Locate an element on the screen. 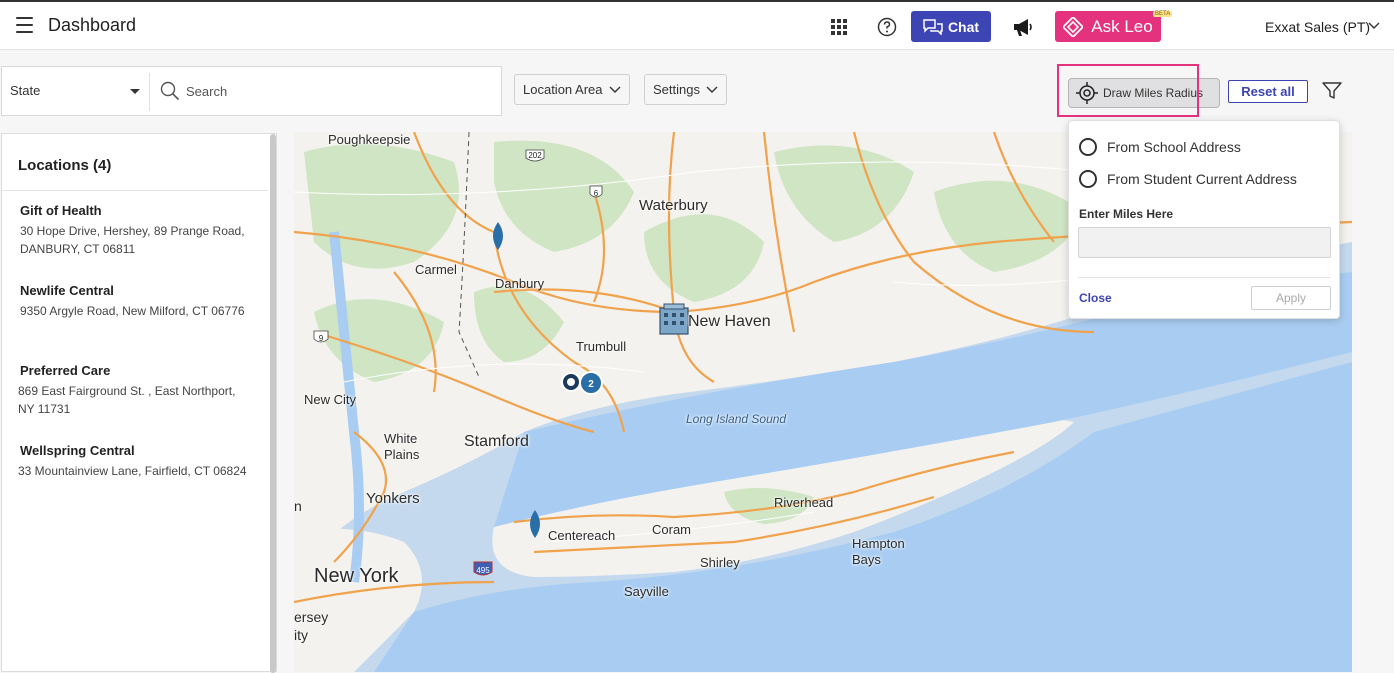 Image resolution: width=1394 pixels, height=673 pixels. map-label-yonkers: Yonkers is located at coordinates (393, 498).